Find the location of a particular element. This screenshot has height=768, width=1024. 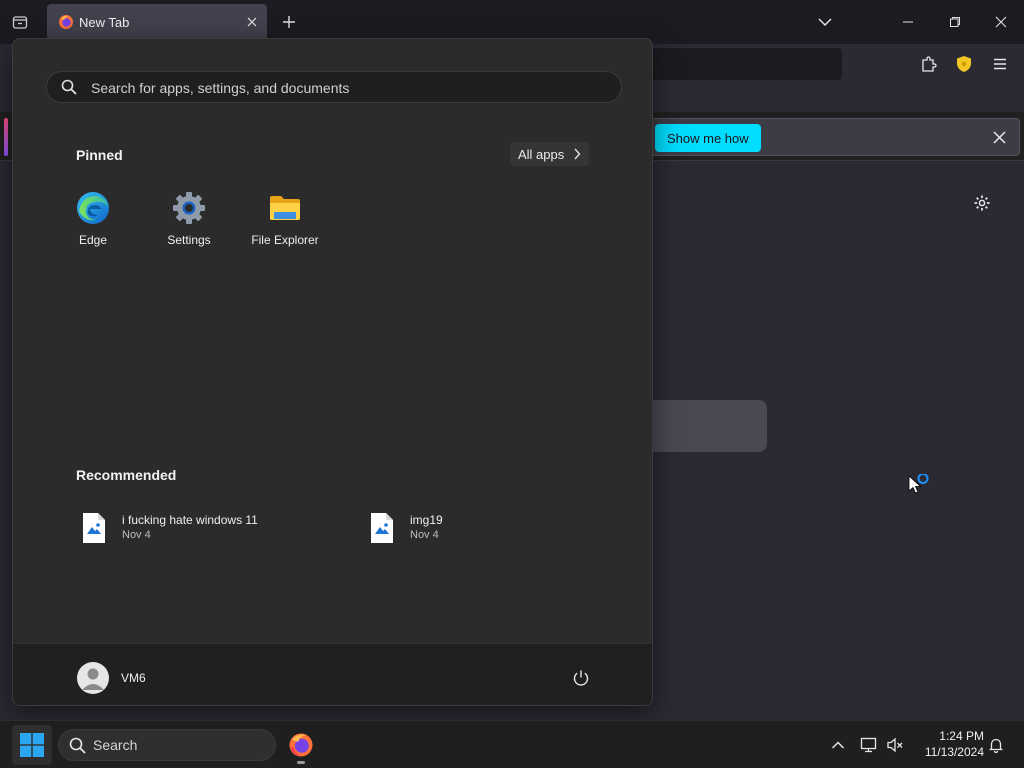

extensions-button is located at coordinates (929, 64).